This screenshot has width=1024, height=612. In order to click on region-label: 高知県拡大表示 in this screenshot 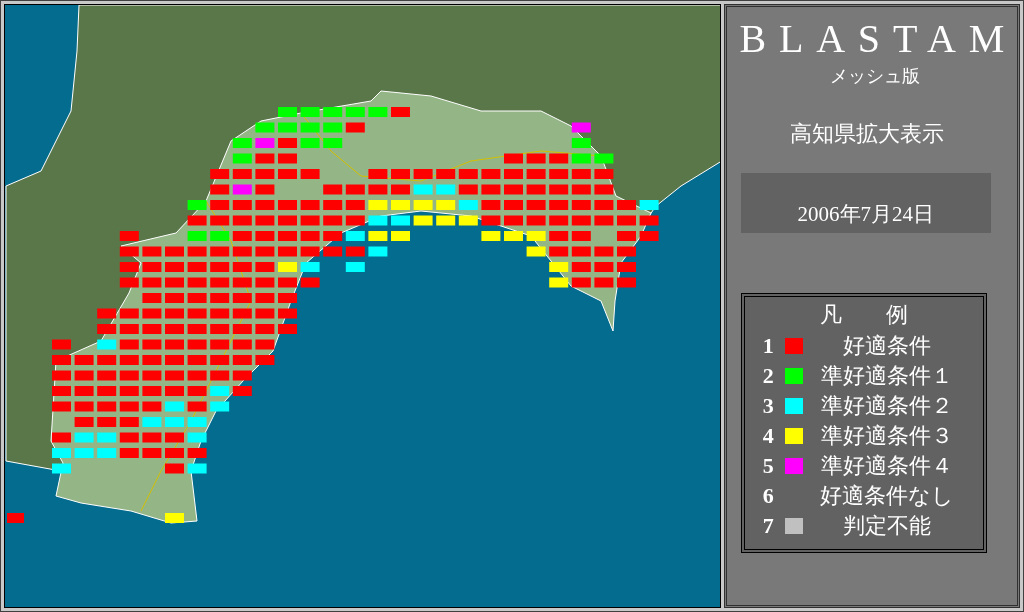, I will do `click(866, 134)`.